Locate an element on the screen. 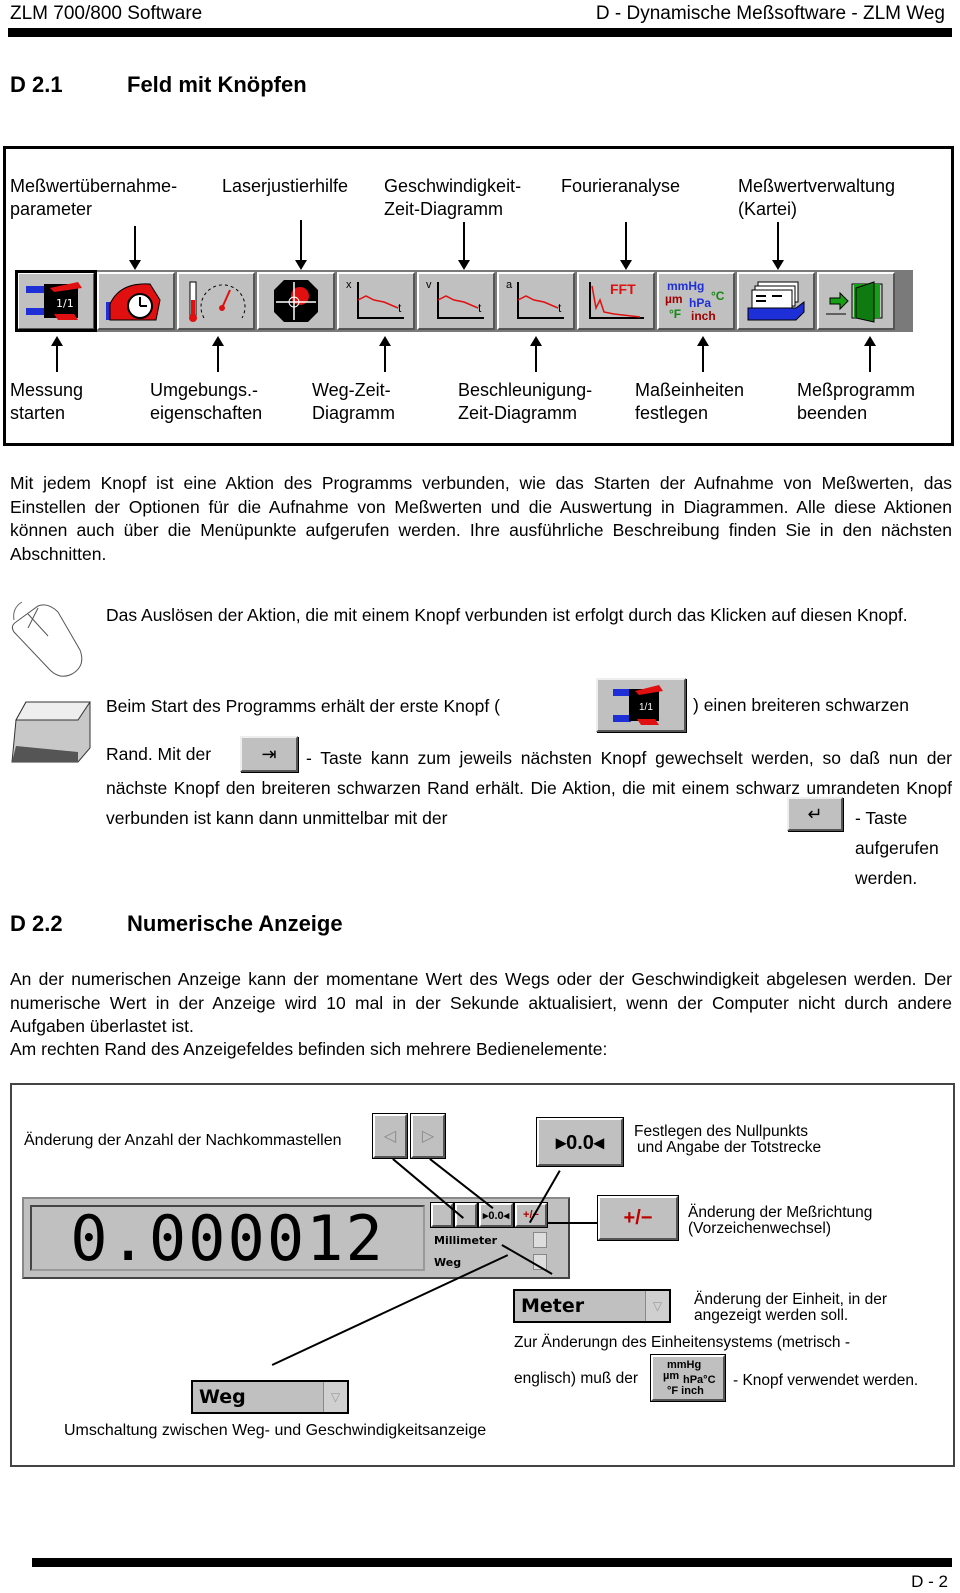 The width and height of the screenshot is (960, 1593). thermometer-gauge-icon is located at coordinates (217, 301).